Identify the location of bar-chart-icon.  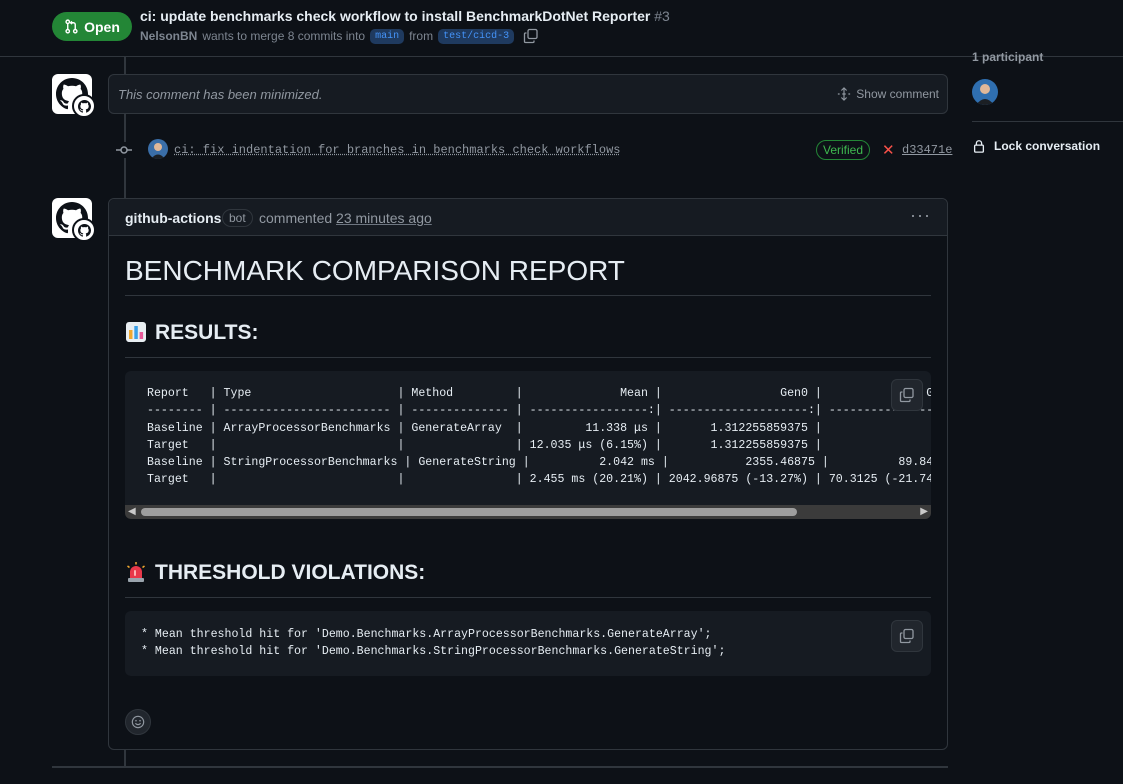
(136, 332).